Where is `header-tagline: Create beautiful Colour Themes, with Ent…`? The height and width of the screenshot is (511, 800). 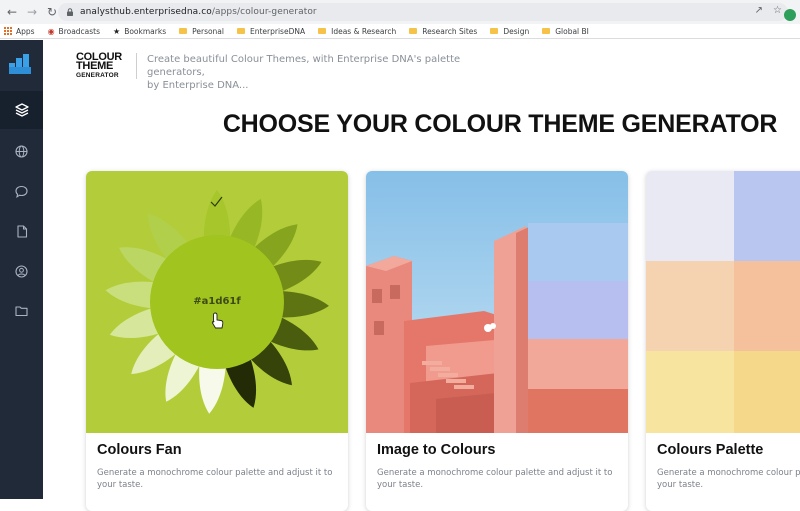 header-tagline: Create beautiful Colour Themes, with Ent… is located at coordinates (327, 72).